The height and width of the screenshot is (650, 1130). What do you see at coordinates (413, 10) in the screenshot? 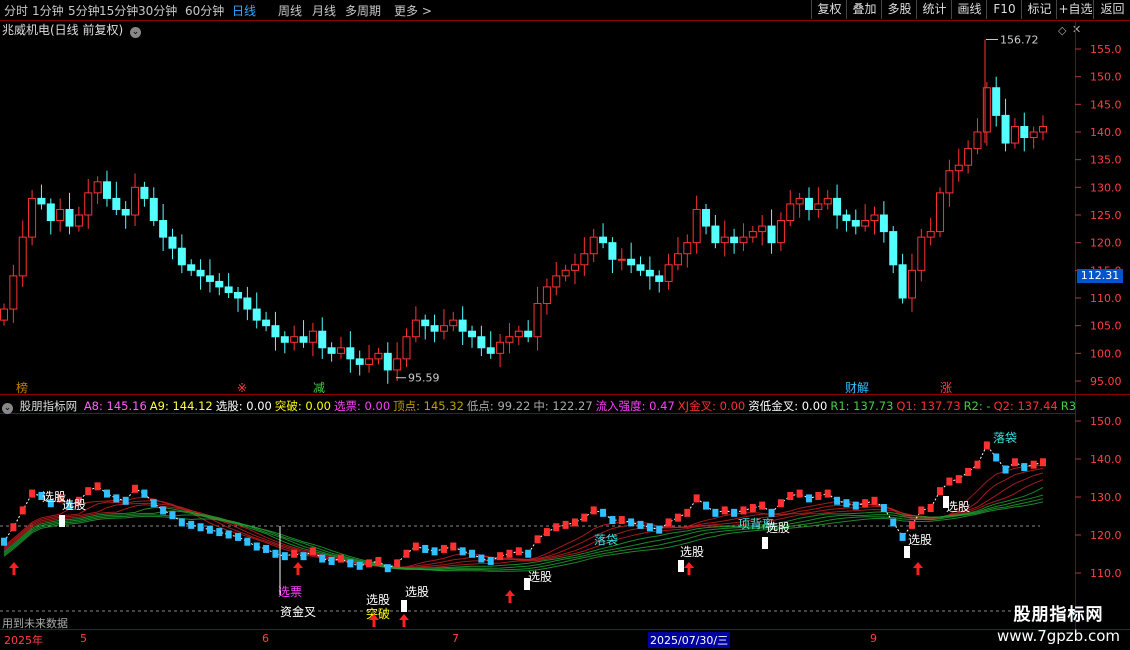
I see `period-tab-10: 更多 >` at bounding box center [413, 10].